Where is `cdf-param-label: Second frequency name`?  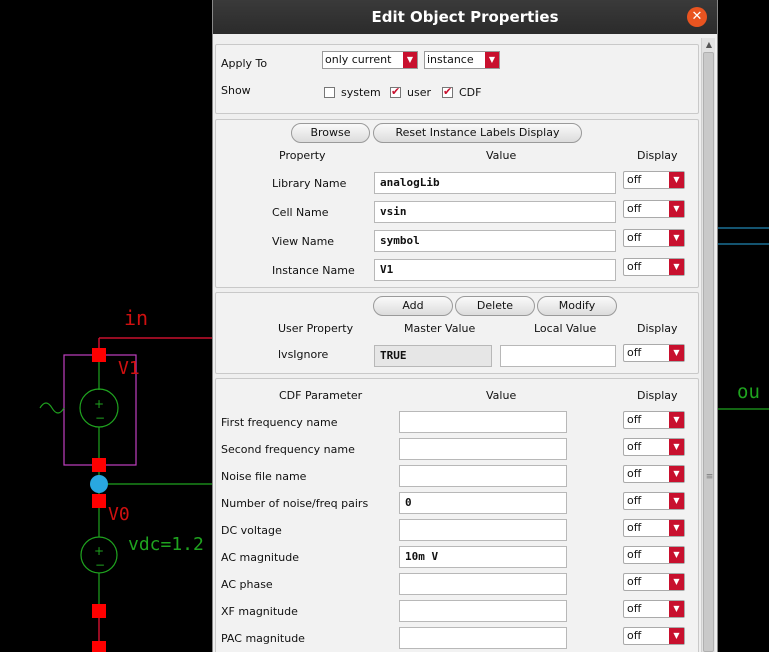
cdf-param-label: Second frequency name is located at coordinates (288, 449).